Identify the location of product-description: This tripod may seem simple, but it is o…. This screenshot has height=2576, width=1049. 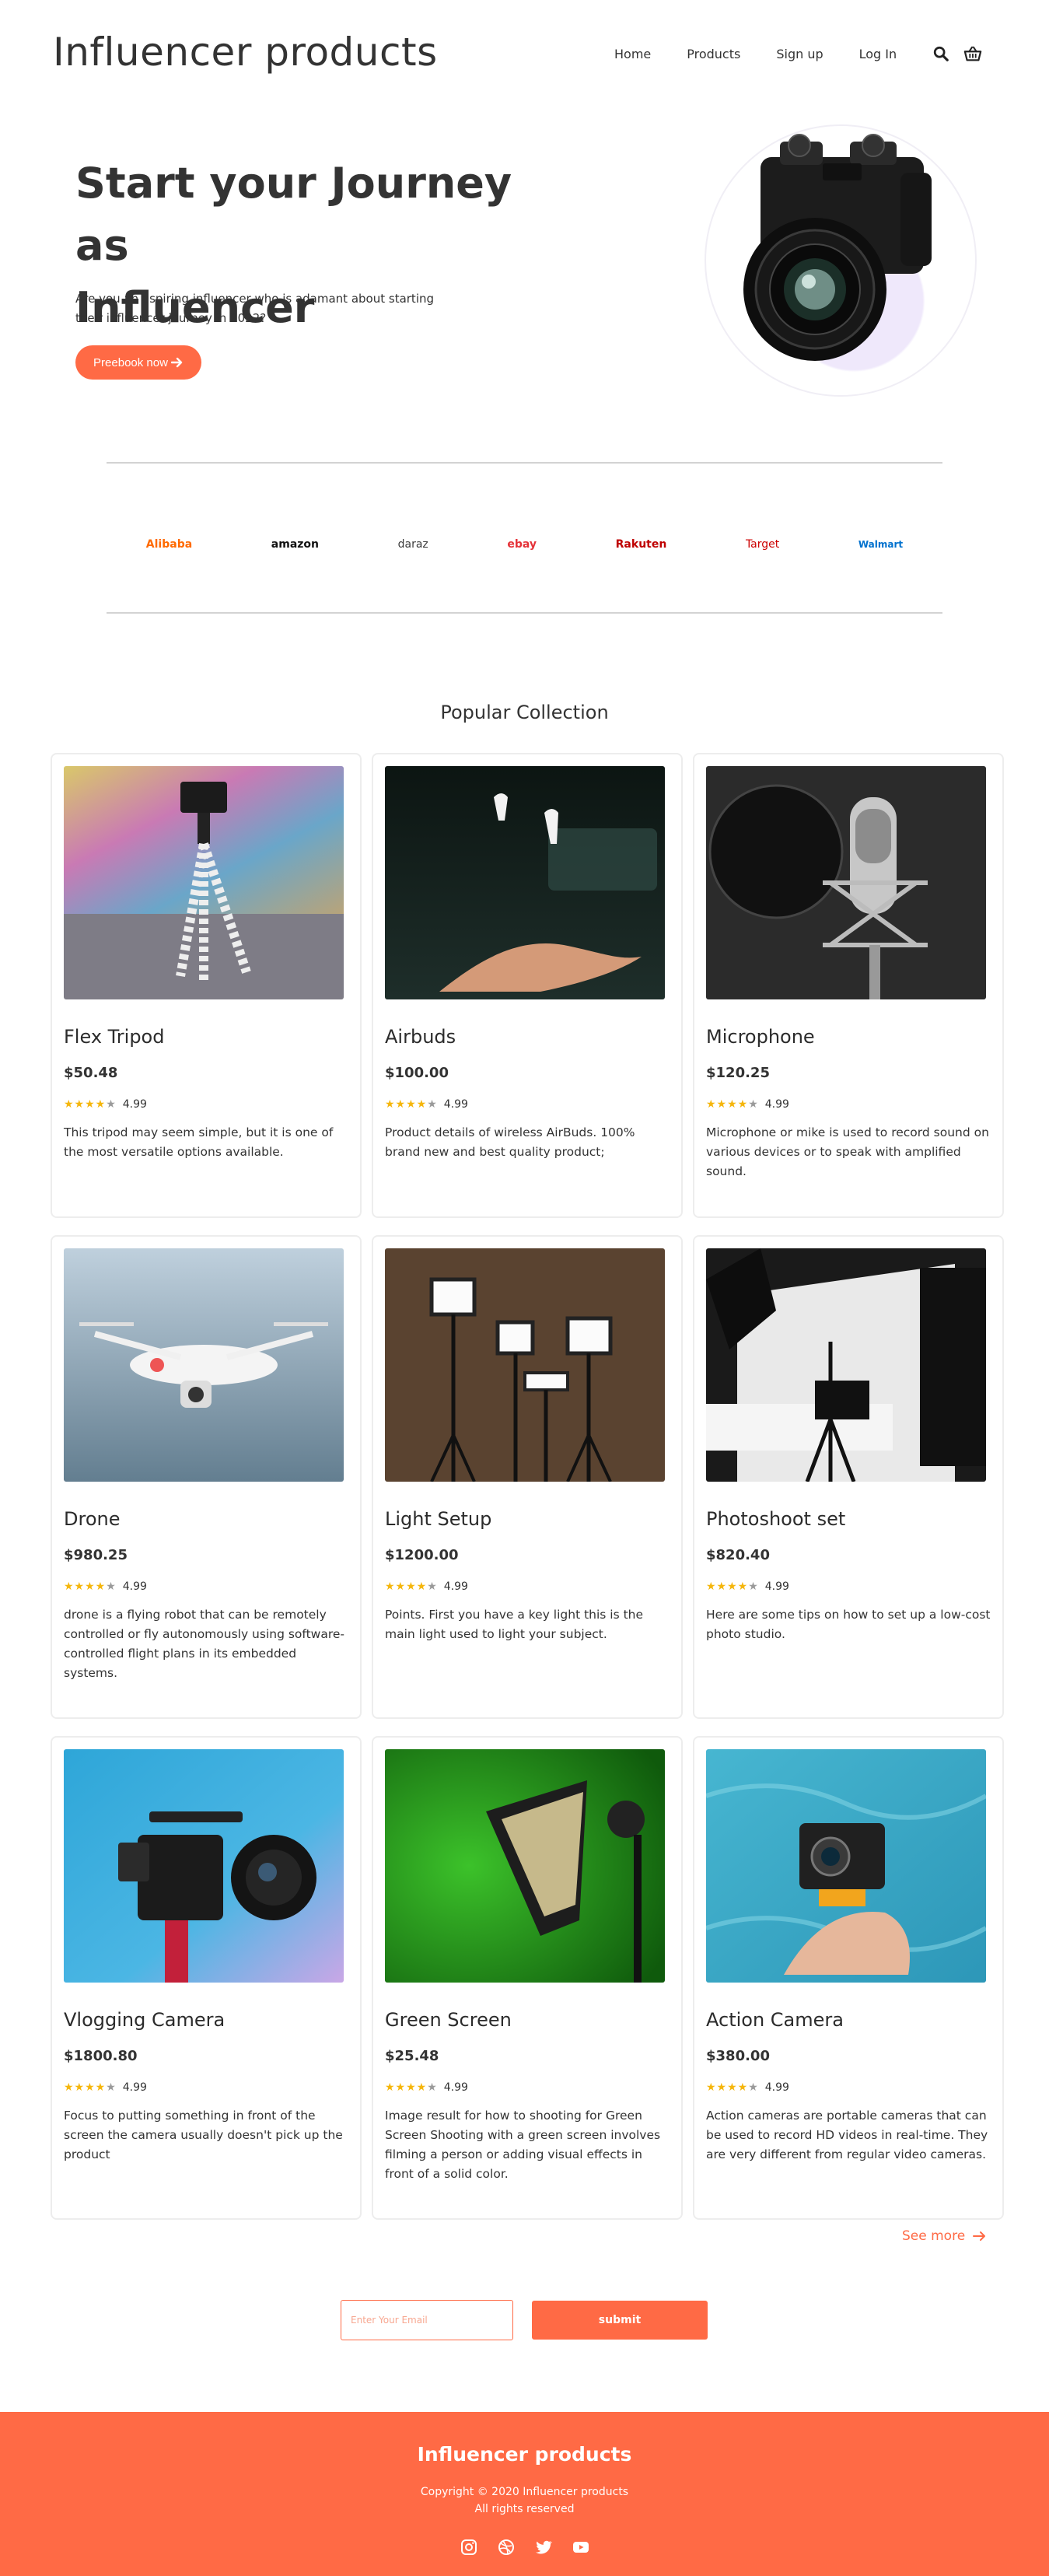
(199, 1142).